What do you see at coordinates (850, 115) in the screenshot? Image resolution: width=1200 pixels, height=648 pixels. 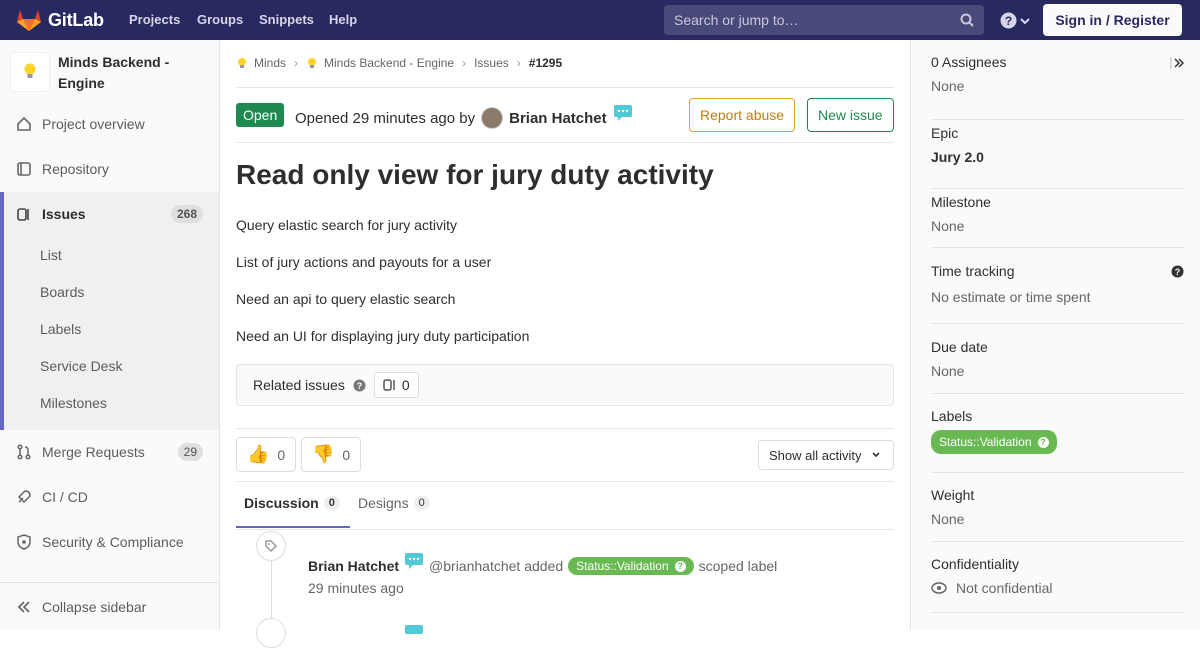 I see `new-issue-button: New issue` at bounding box center [850, 115].